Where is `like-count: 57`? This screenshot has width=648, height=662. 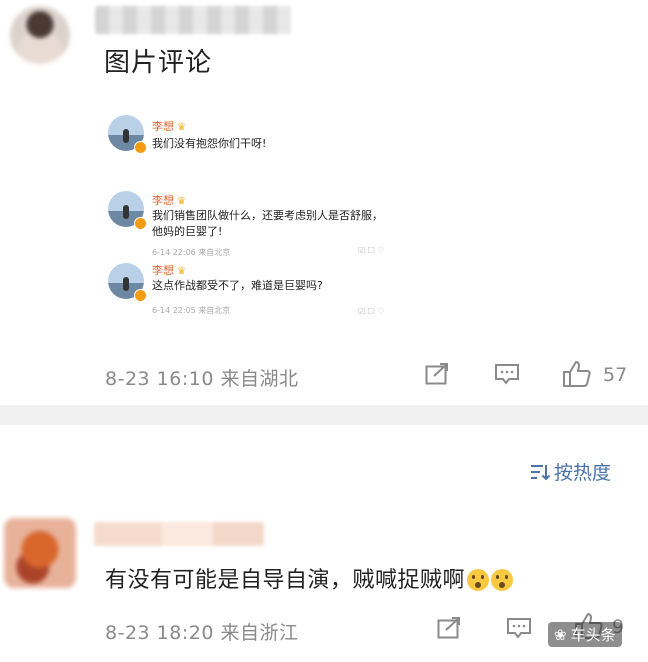
like-count: 57 is located at coordinates (615, 375).